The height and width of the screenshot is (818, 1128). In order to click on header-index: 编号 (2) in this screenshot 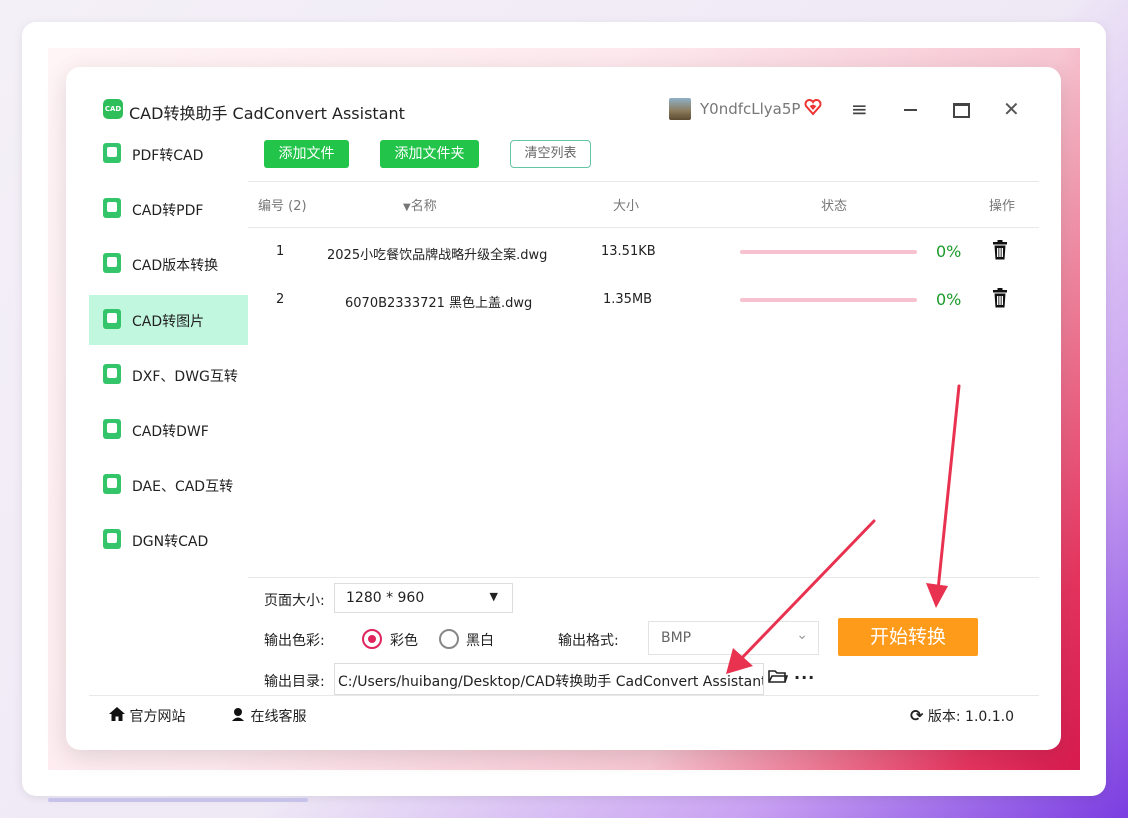, I will do `click(282, 206)`.